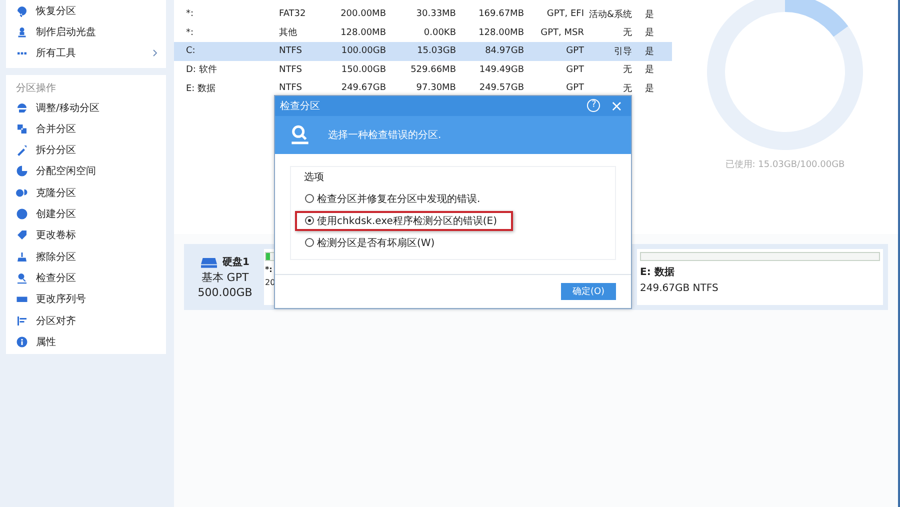 The image size is (900, 507). What do you see at coordinates (86, 193) in the screenshot?
I see `sidebar-item: 克隆分区` at bounding box center [86, 193].